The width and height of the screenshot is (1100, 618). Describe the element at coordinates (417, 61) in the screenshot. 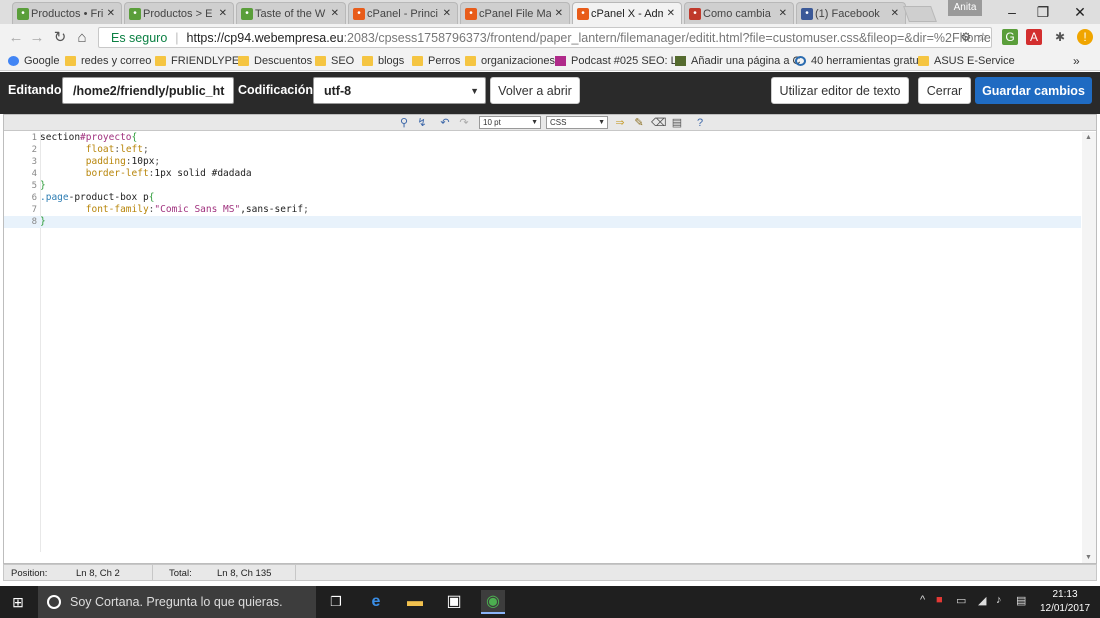

I see `folder-icon` at that location.